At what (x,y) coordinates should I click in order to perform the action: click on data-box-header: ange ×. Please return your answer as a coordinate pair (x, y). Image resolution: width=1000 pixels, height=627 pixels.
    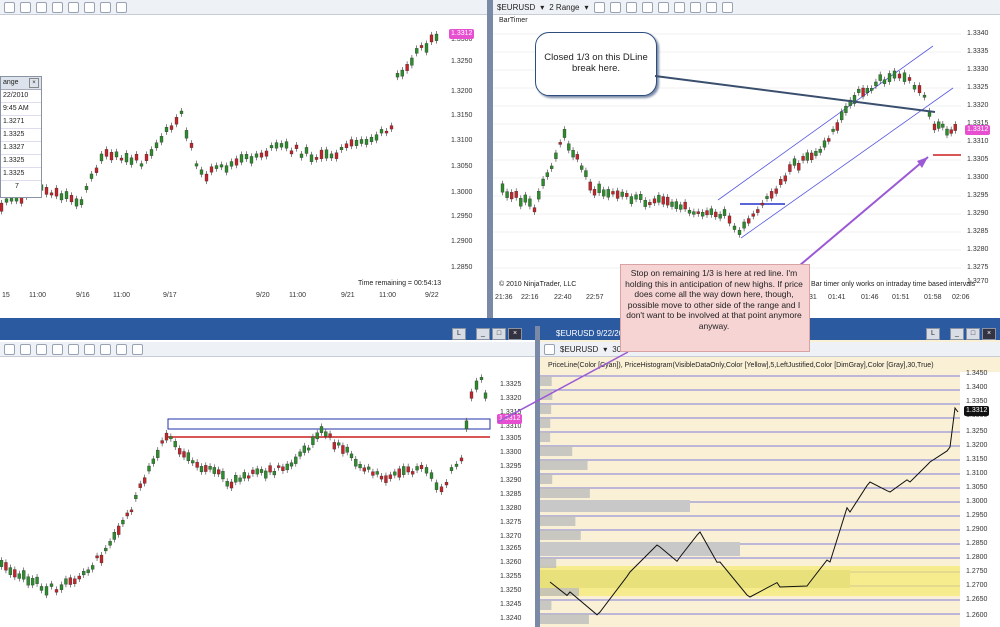
    Looking at the image, I should click on (21, 83).